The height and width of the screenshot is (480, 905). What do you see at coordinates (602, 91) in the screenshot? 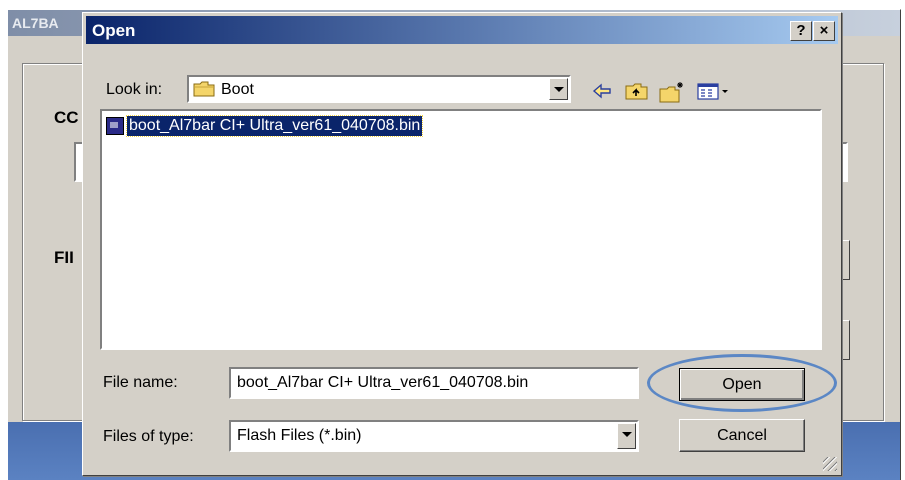
I see `back-icon` at bounding box center [602, 91].